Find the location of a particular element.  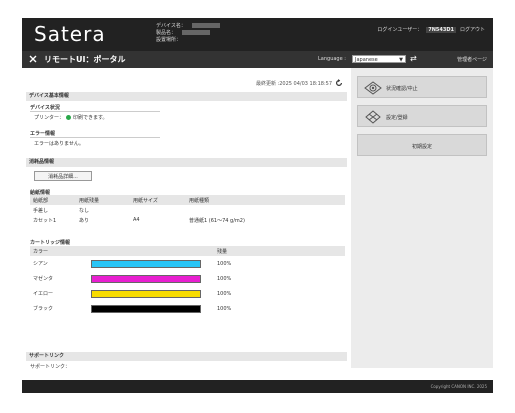

section-support: サポートリンク is located at coordinates (186, 356).